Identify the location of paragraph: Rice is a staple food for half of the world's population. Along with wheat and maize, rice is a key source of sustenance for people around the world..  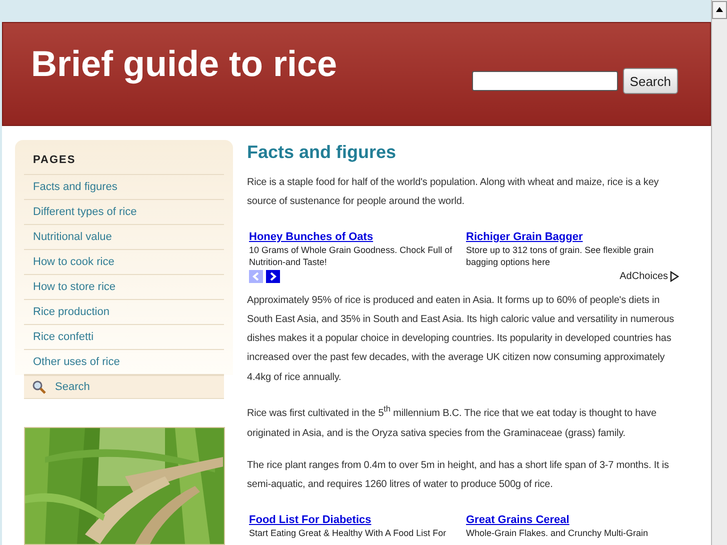
(453, 193).